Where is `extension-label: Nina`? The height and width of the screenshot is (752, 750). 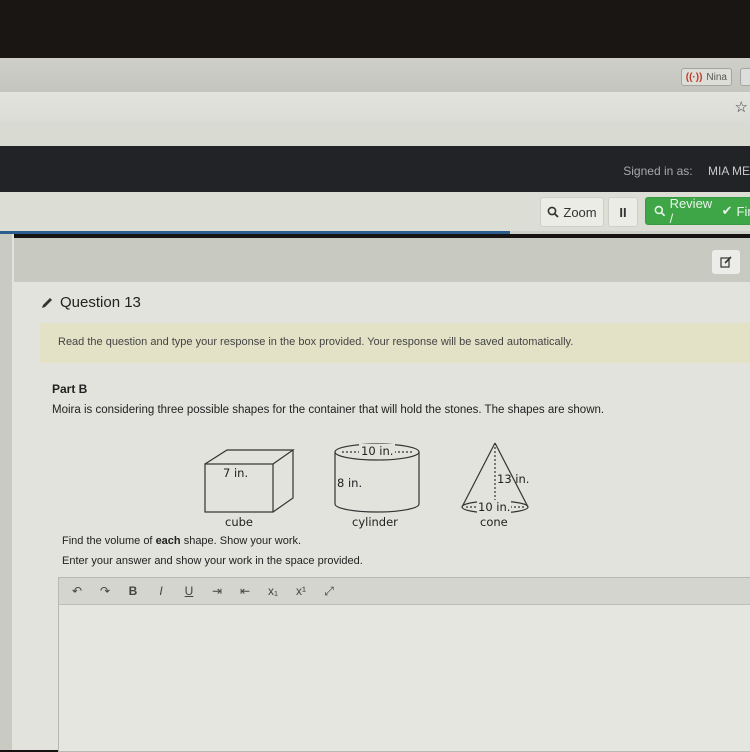 extension-label: Nina is located at coordinates (716, 77).